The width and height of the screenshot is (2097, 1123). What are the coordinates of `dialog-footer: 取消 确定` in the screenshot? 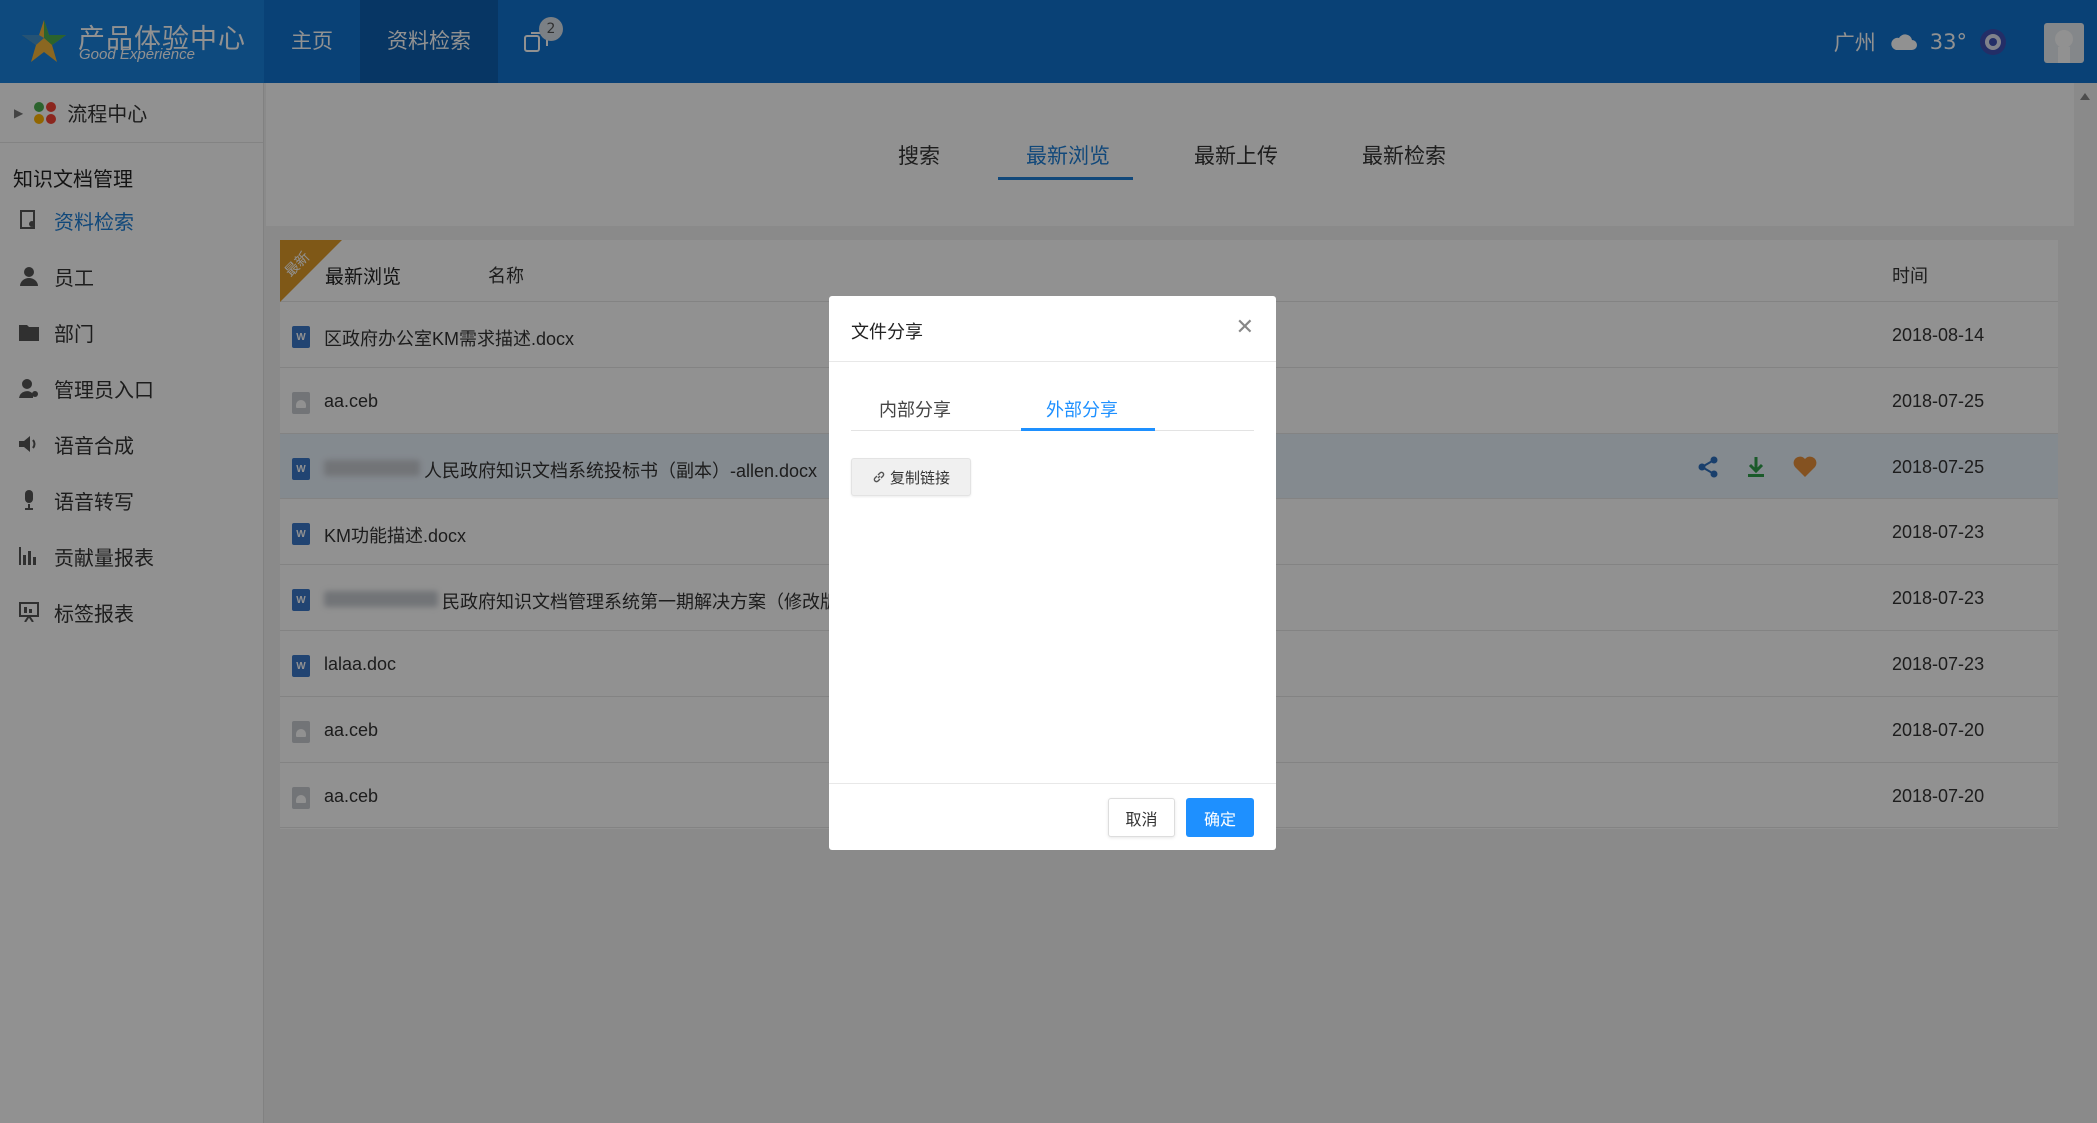 It's located at (1052, 816).